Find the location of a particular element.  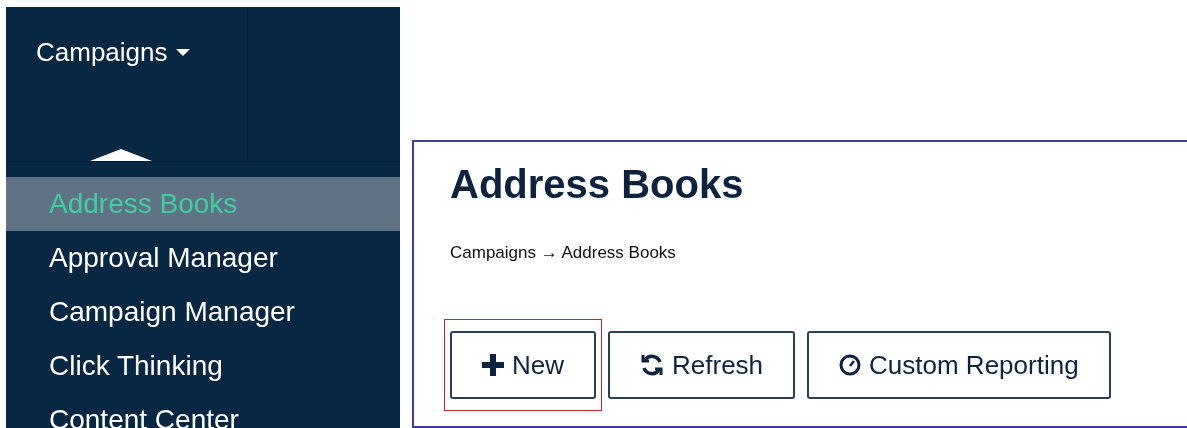

nav-item: Click Thinking is located at coordinates (203, 366).